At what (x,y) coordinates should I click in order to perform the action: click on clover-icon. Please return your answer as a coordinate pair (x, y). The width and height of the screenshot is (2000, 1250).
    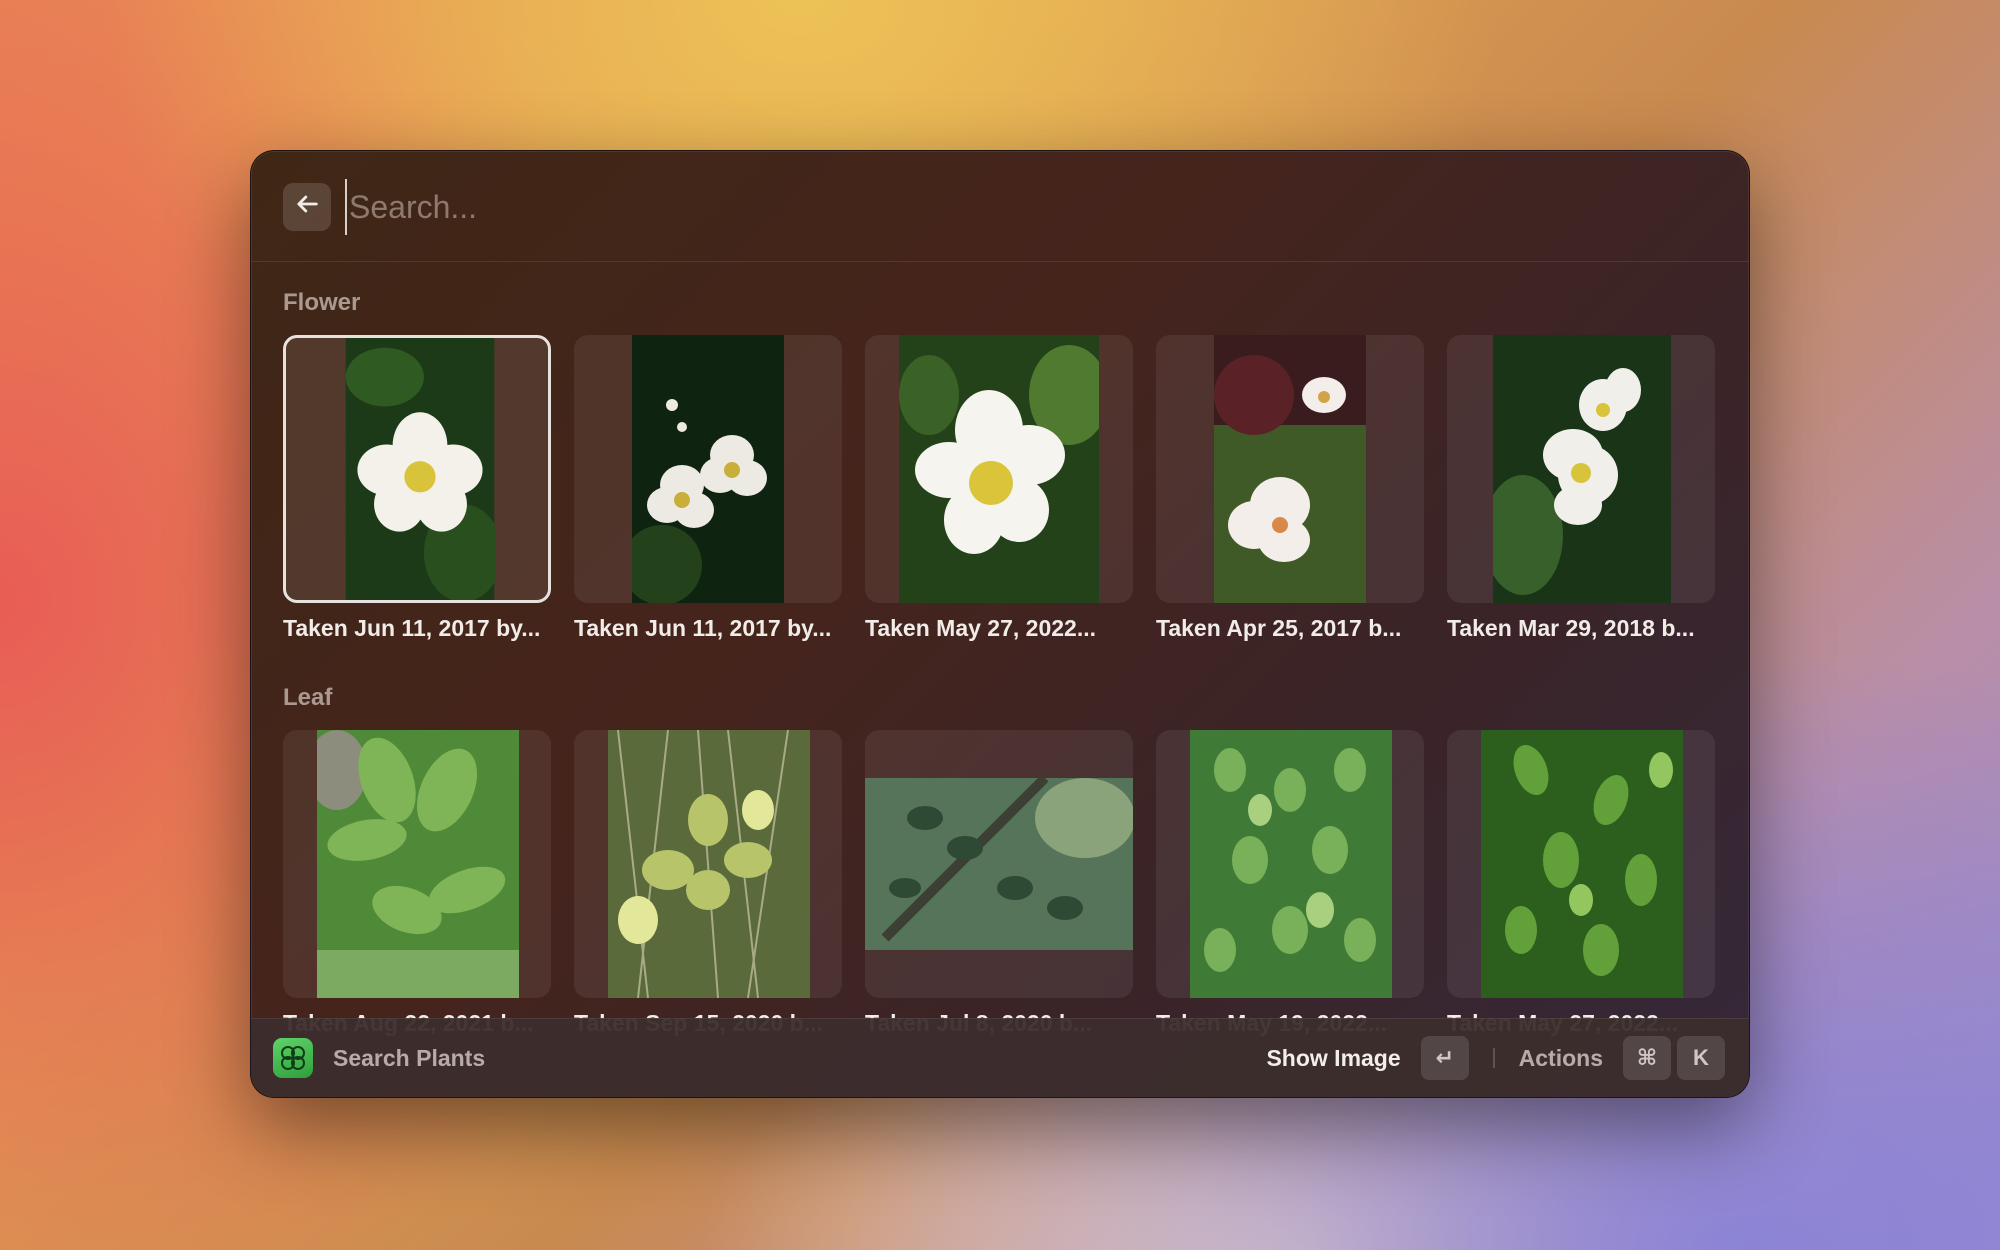
    Looking at the image, I should click on (293, 1058).